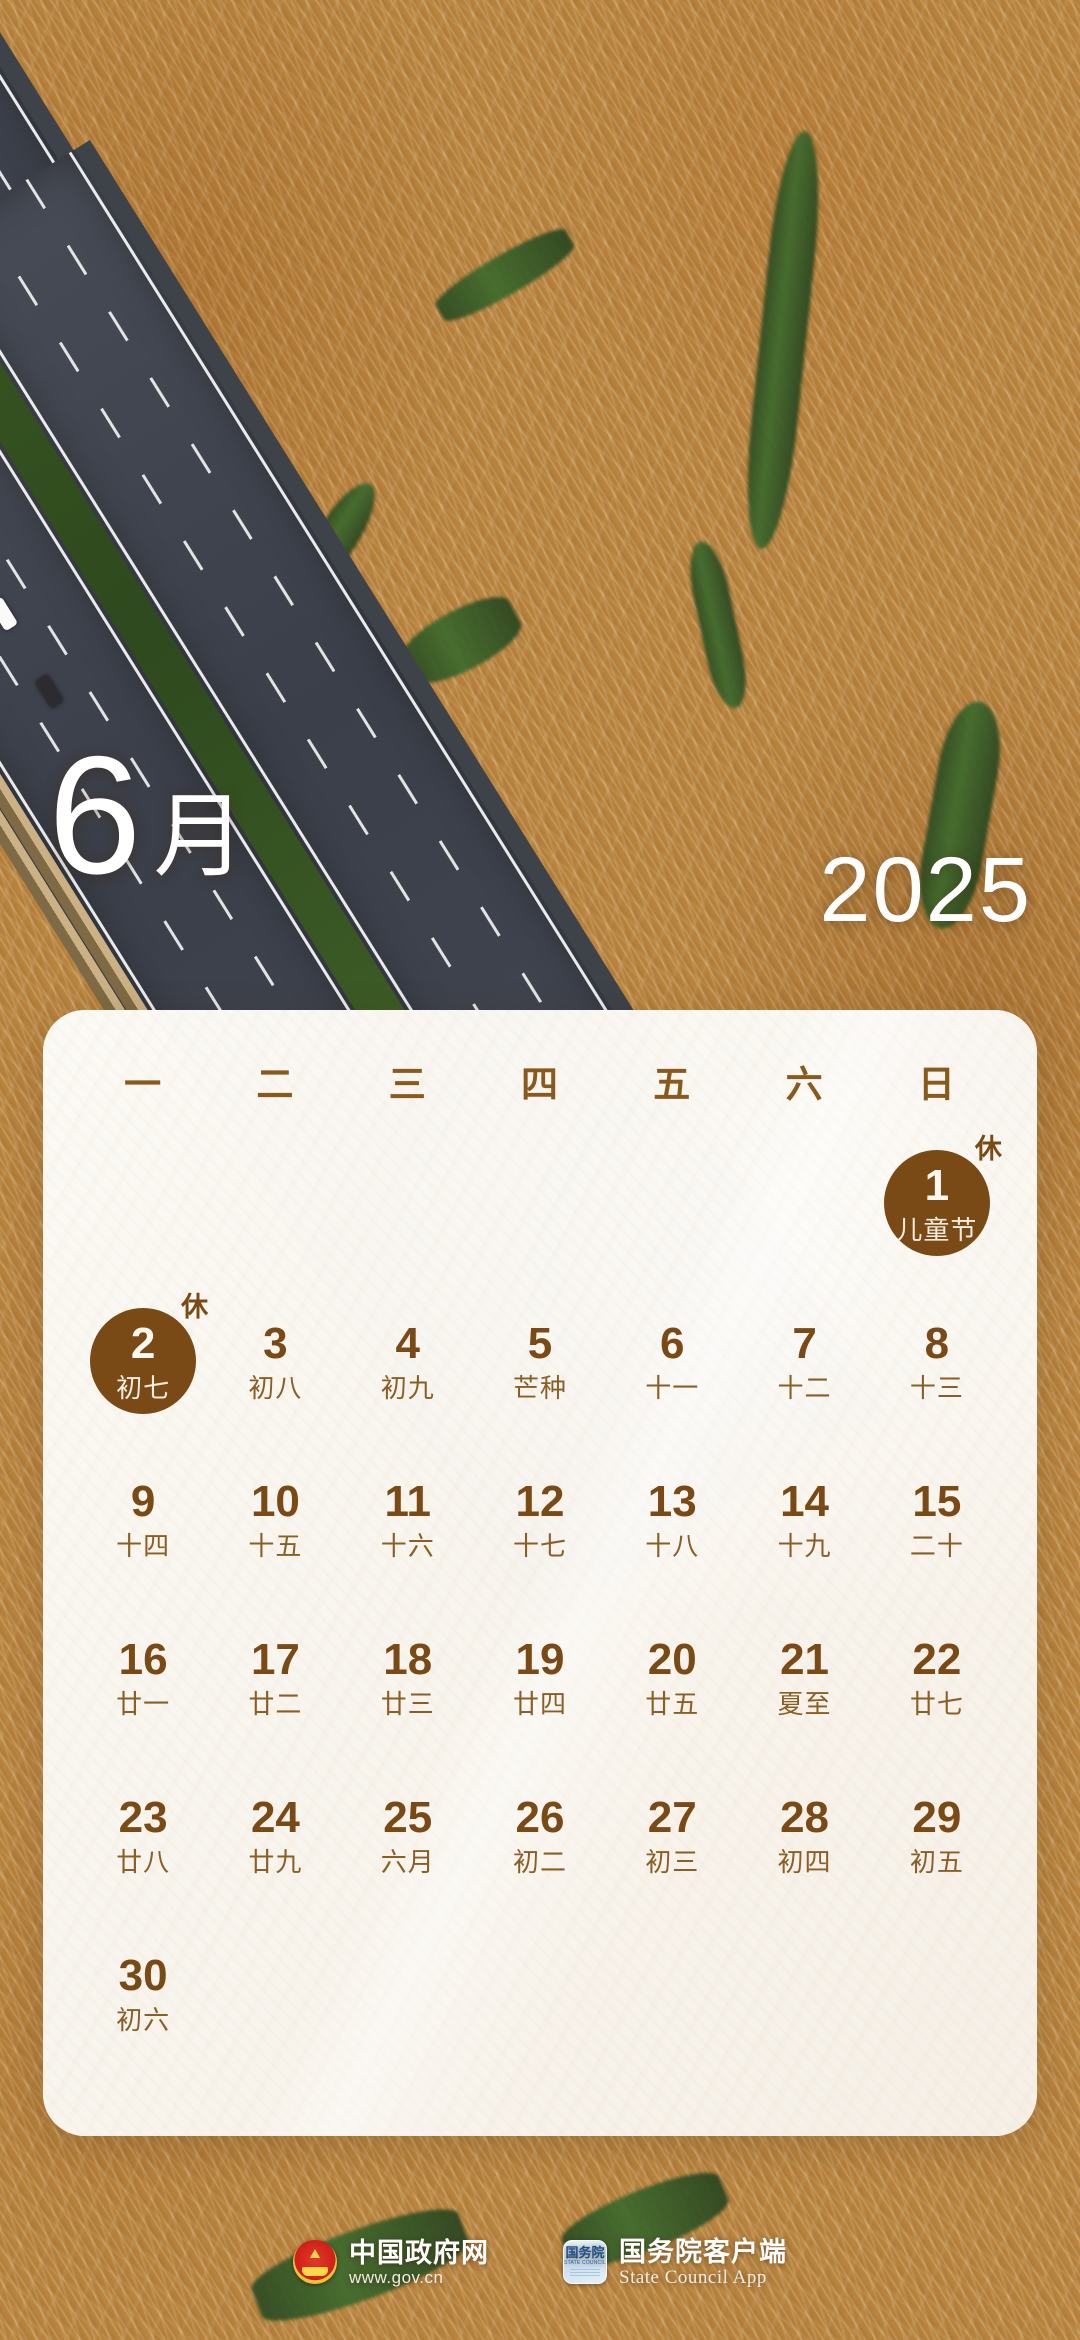 The width and height of the screenshot is (1080, 2340). What do you see at coordinates (275, 1545) in the screenshot?
I see `lunar-or-festival-label: 十五` at bounding box center [275, 1545].